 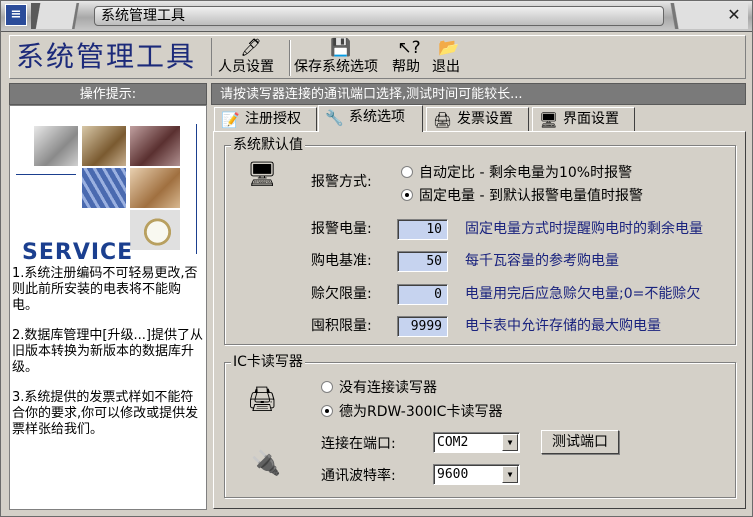 I want to click on help-button: ↖? 帮助, so click(x=409, y=58).